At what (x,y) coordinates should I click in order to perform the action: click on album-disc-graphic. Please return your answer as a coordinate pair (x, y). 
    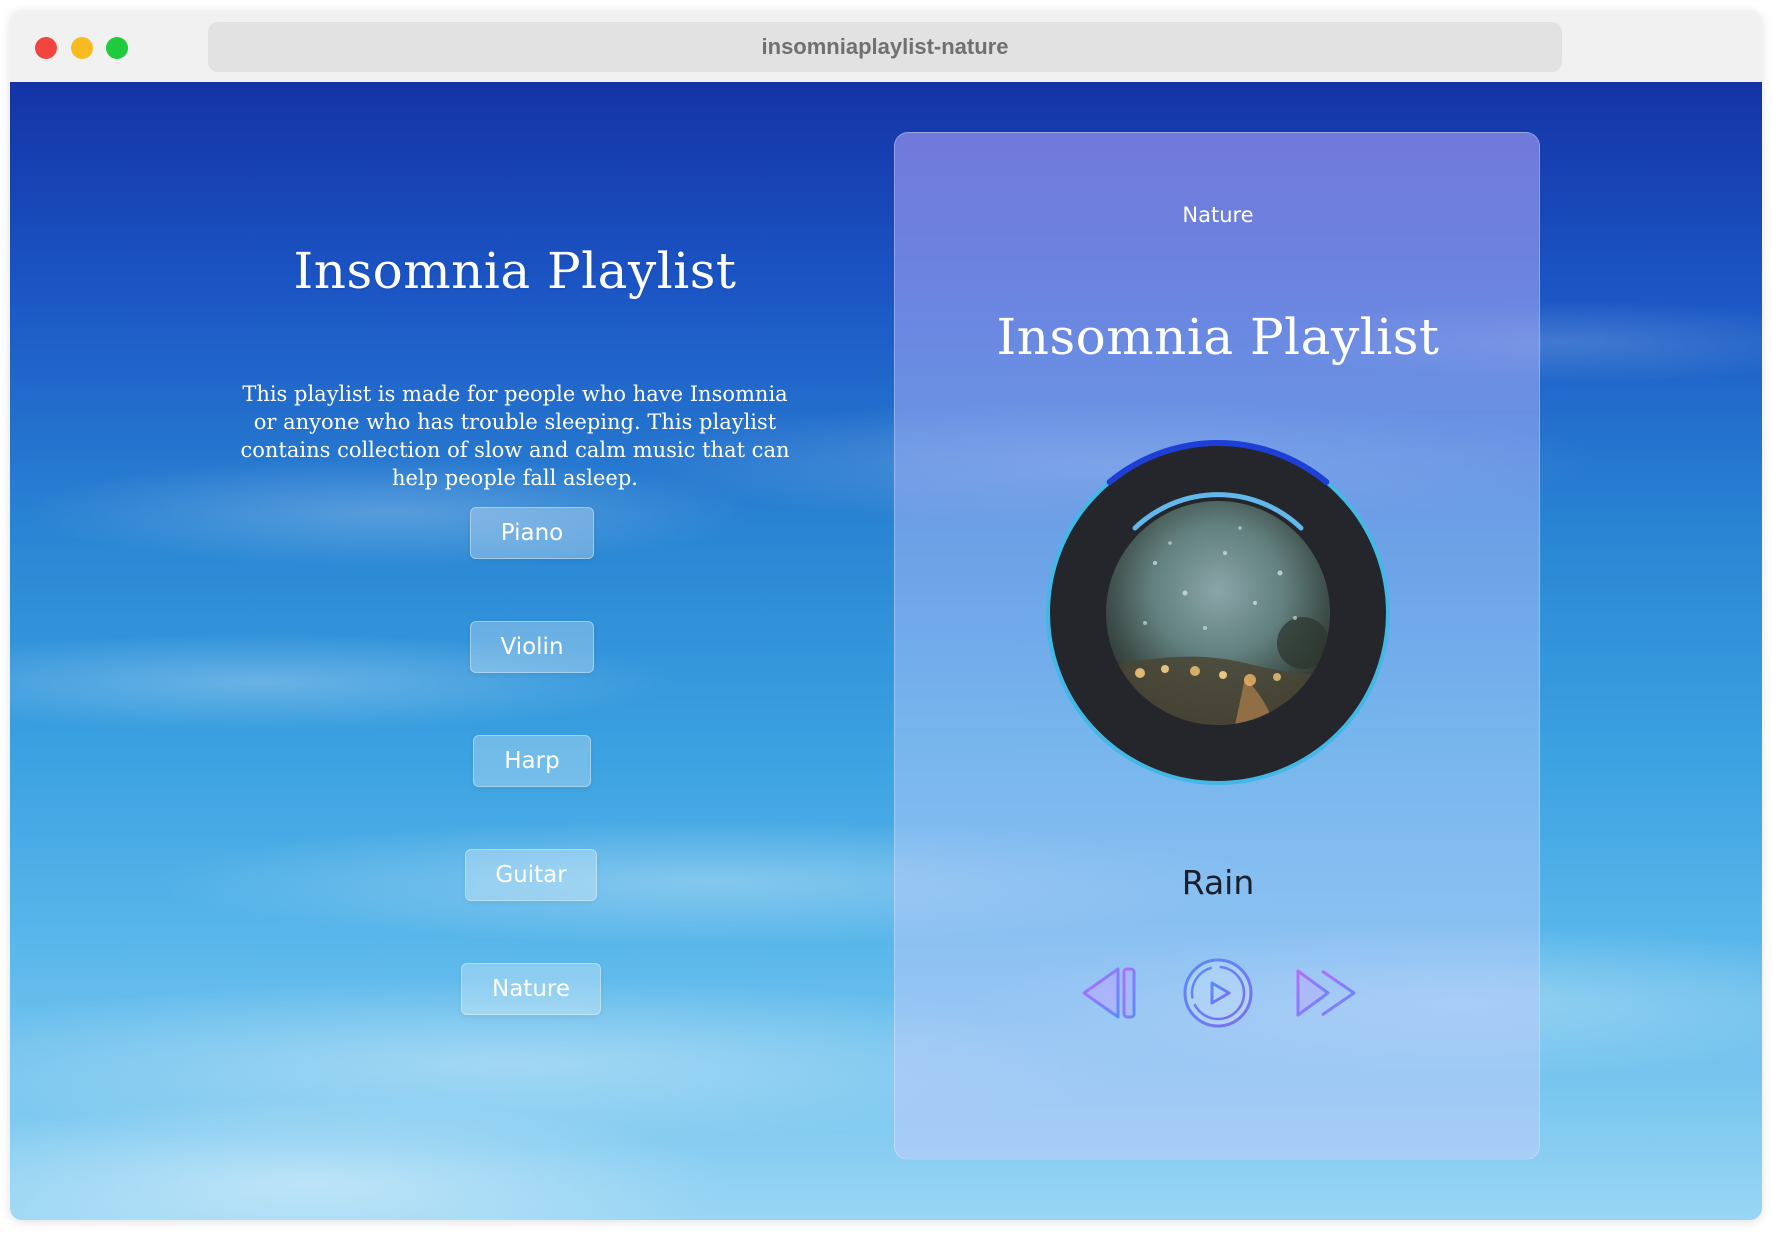
    Looking at the image, I should click on (1218, 612).